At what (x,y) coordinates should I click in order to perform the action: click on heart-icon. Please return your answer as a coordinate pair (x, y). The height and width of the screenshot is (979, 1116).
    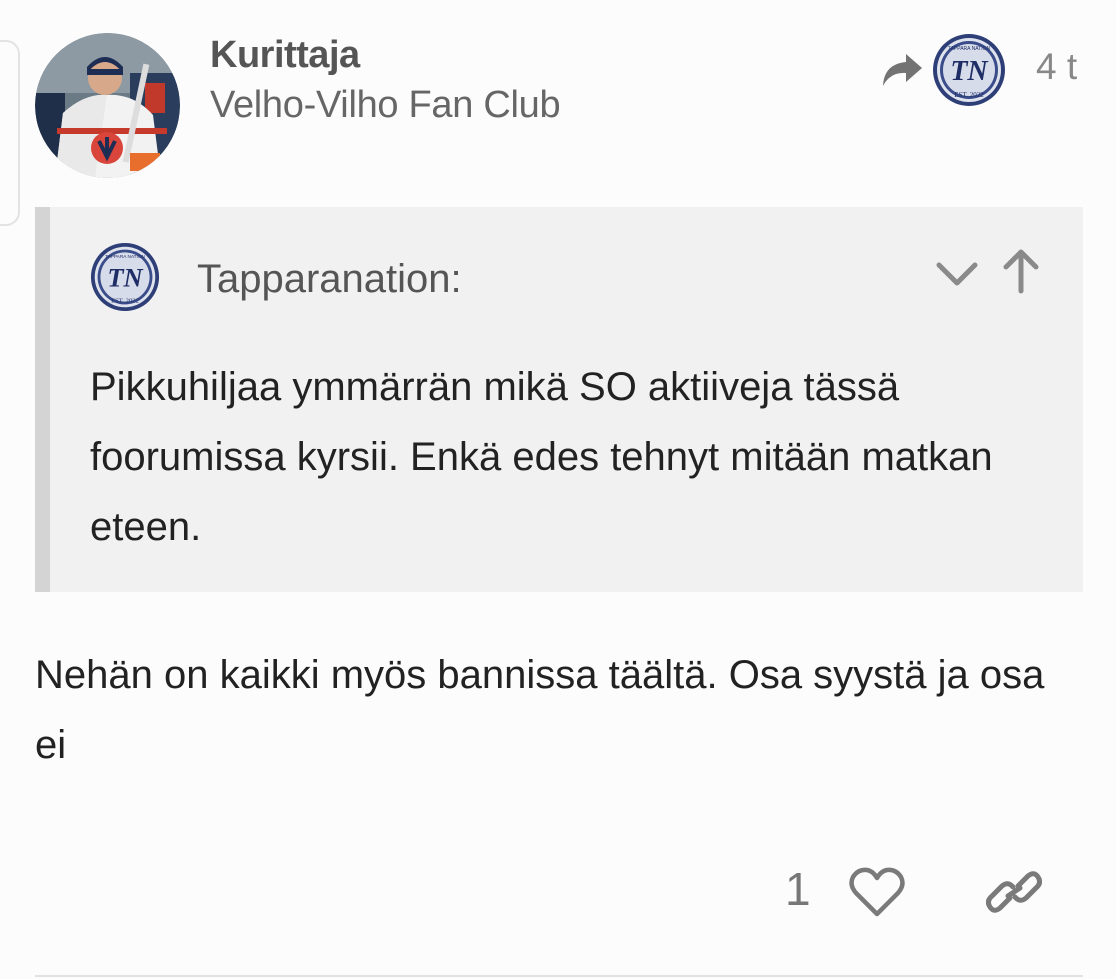
    Looking at the image, I should click on (877, 892).